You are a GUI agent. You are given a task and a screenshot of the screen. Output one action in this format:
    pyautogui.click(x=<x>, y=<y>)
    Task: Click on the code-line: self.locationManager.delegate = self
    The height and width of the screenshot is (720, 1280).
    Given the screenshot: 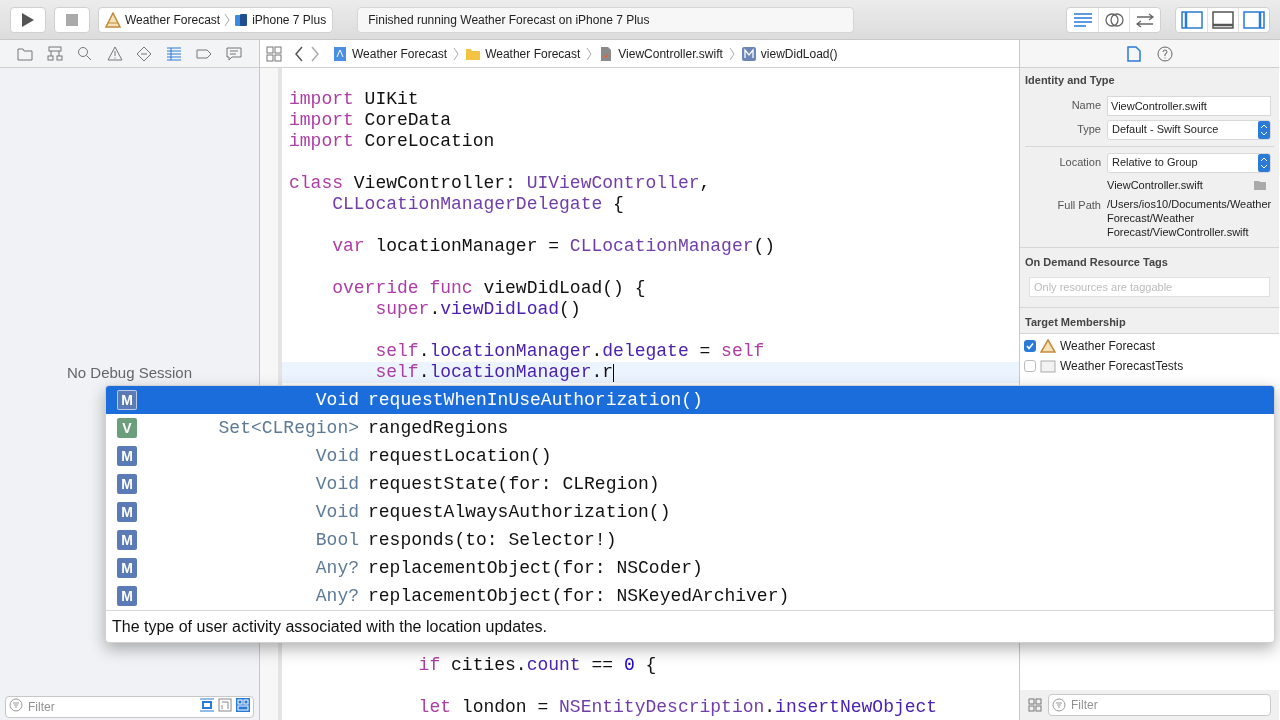 What is the action you would take?
    pyautogui.click(x=569, y=351)
    